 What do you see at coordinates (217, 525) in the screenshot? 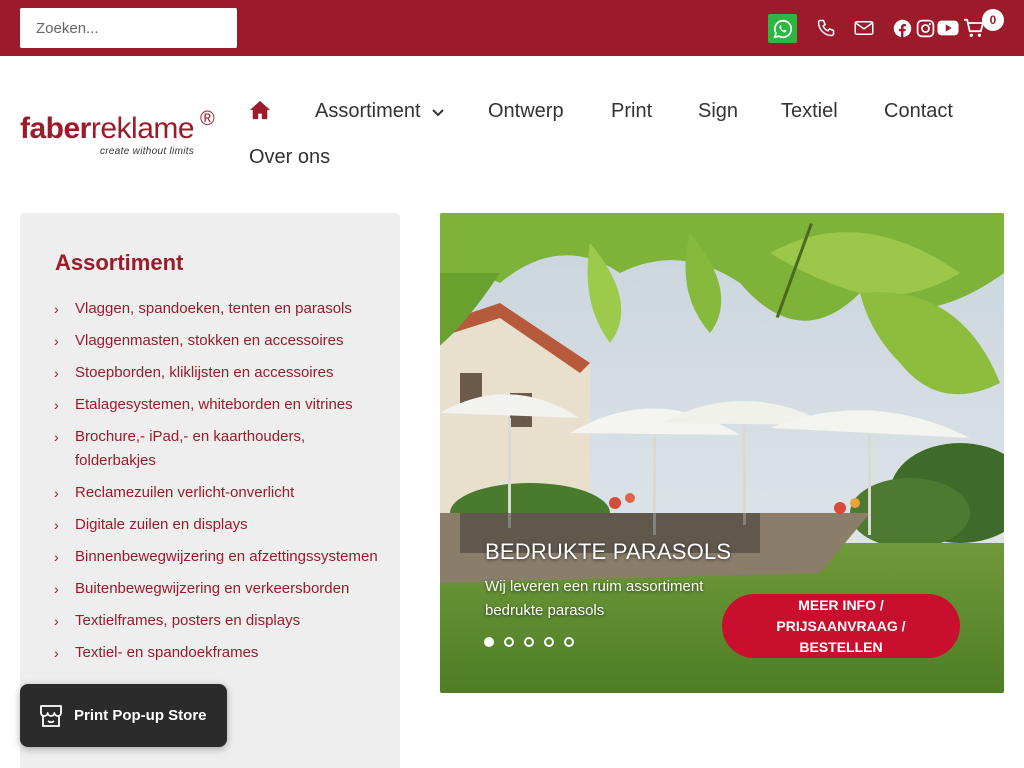
I see `sidebar-item: › Digitale zuilen en displays` at bounding box center [217, 525].